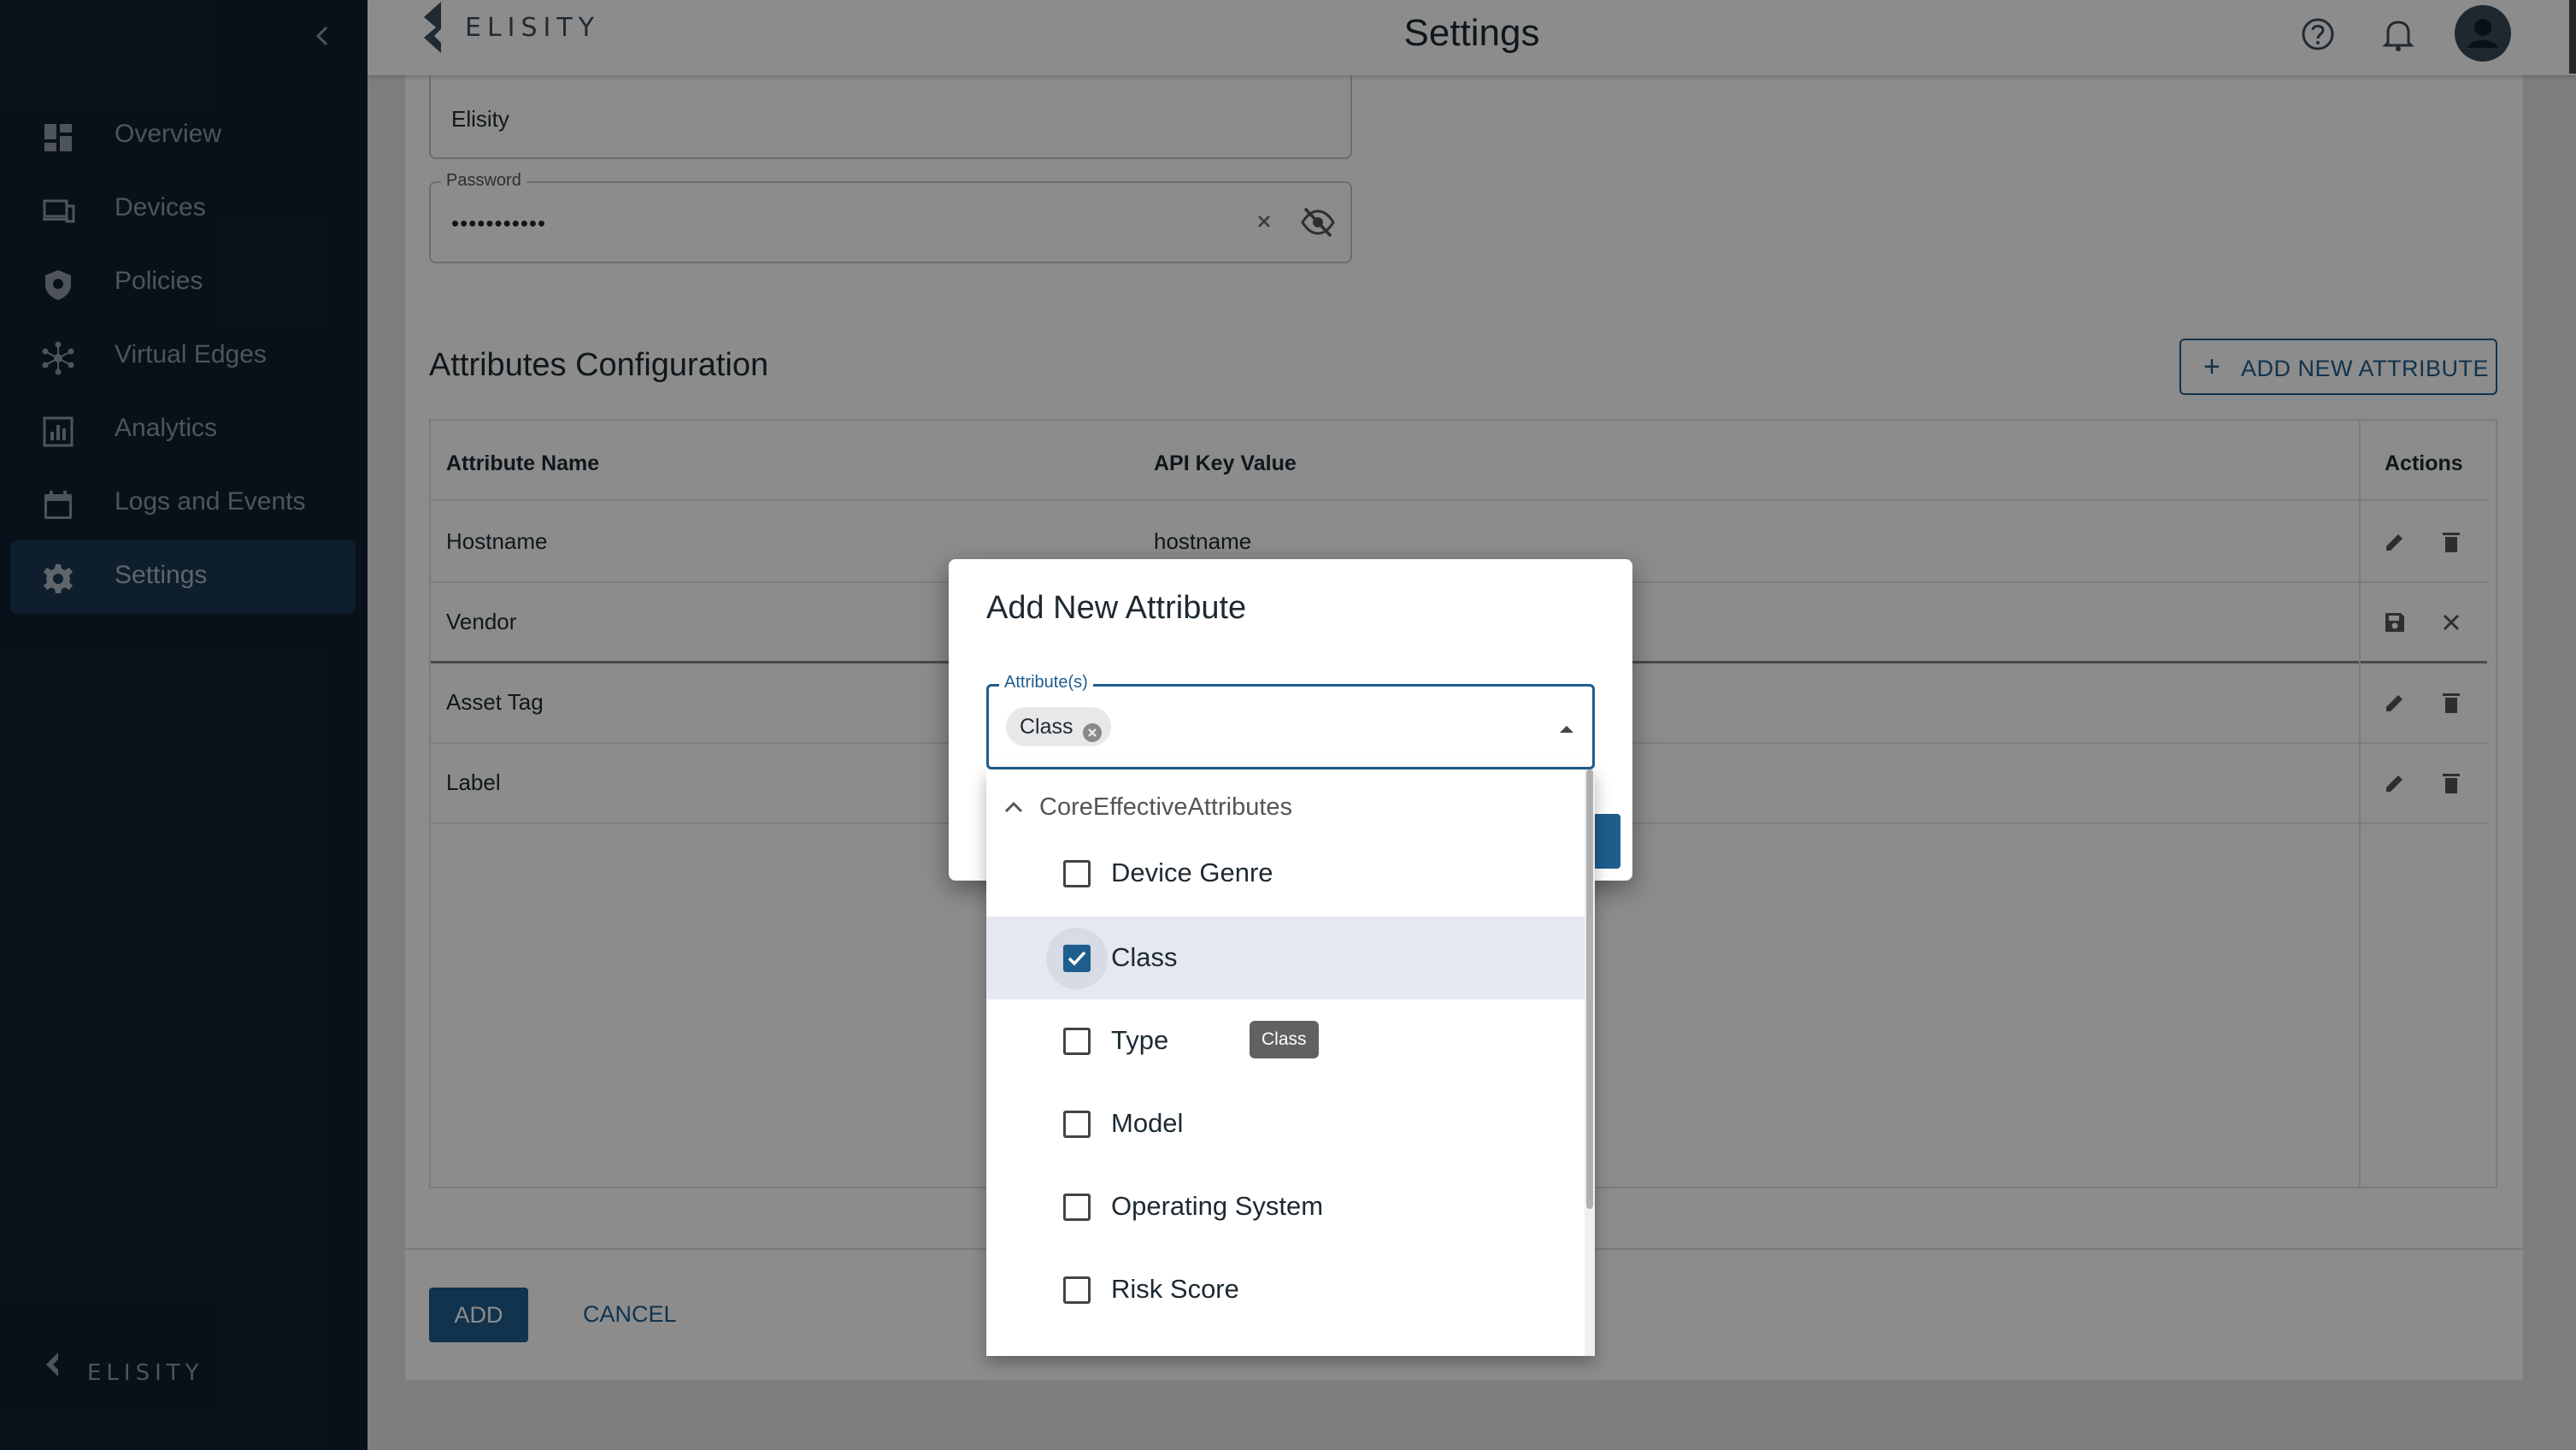  I want to click on option-label: Model, so click(1147, 1123).